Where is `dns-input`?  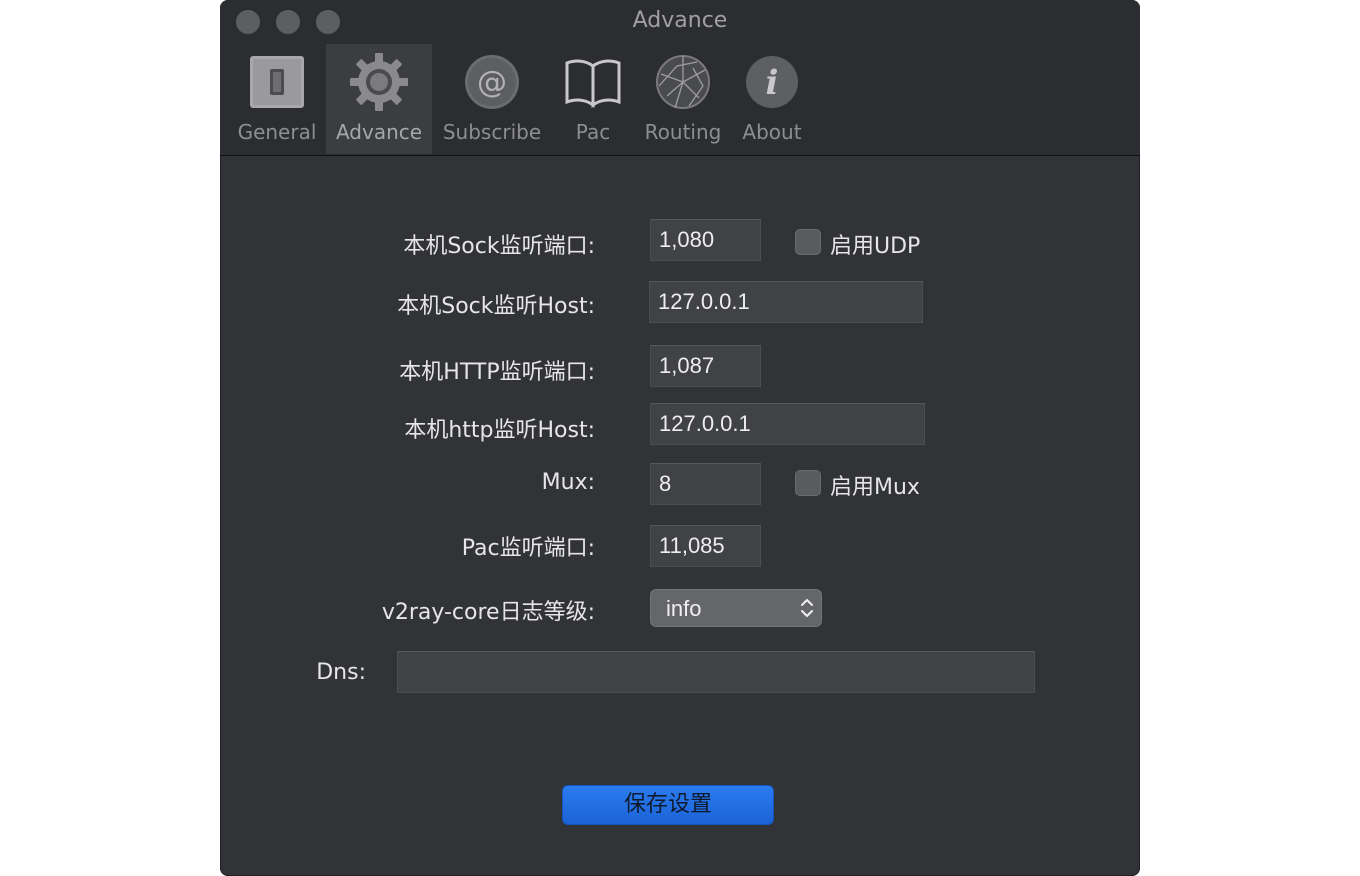 dns-input is located at coordinates (716, 672).